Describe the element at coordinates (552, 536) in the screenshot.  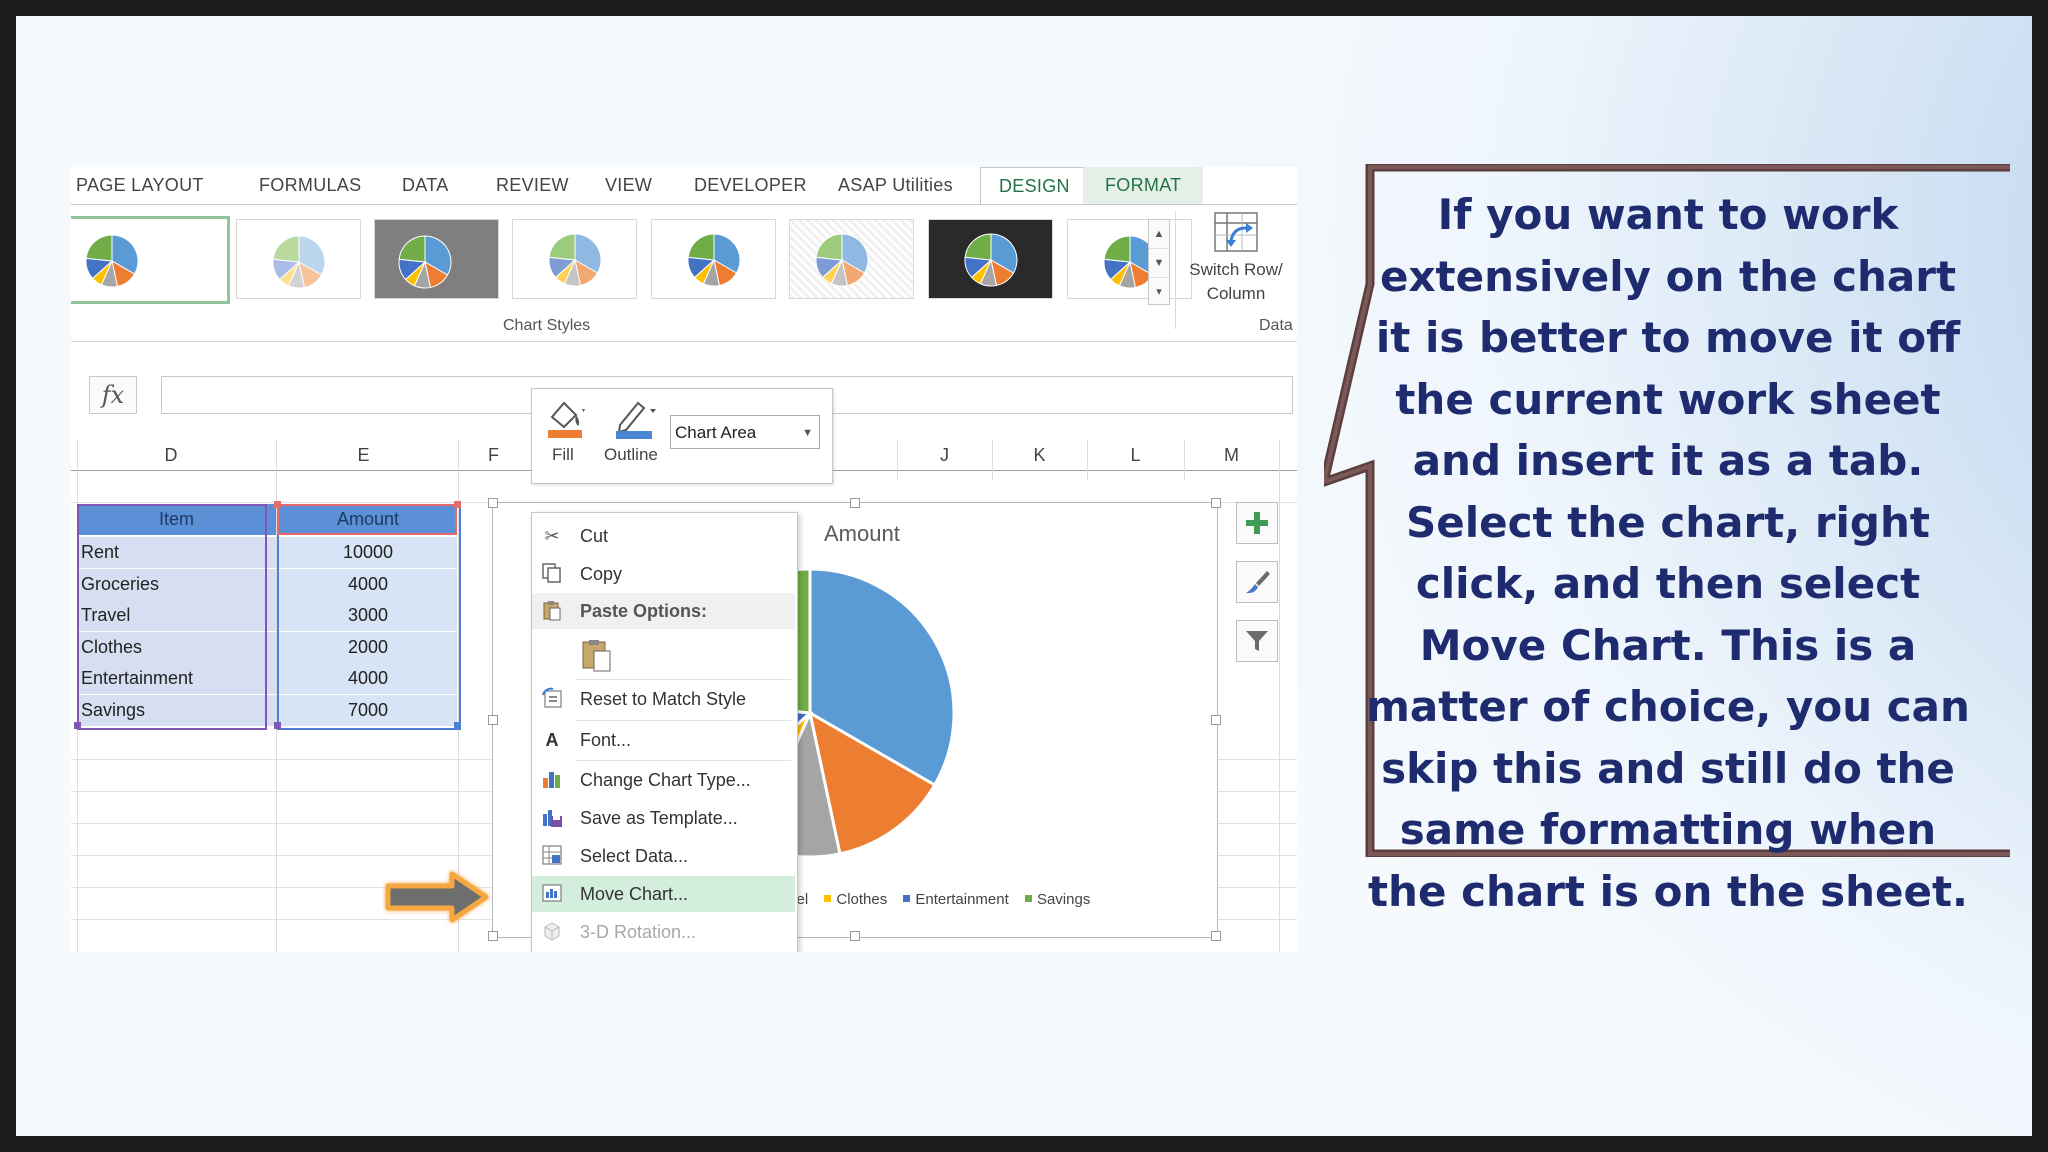
I see `scissors-icon: ✂` at that location.